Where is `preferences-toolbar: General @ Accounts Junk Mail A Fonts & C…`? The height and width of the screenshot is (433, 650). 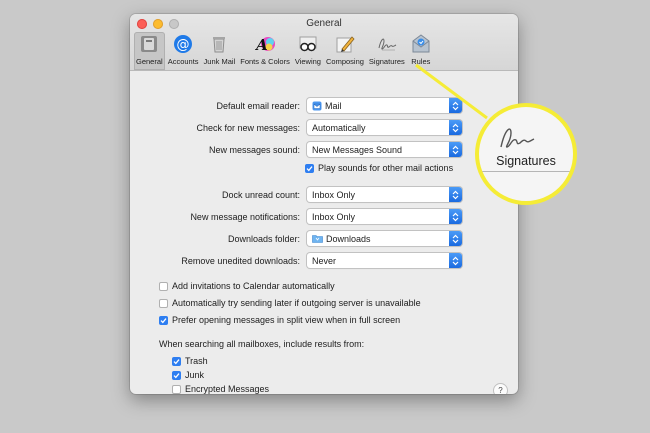 preferences-toolbar: General @ Accounts Junk Mail A Fonts & C… is located at coordinates (284, 51).